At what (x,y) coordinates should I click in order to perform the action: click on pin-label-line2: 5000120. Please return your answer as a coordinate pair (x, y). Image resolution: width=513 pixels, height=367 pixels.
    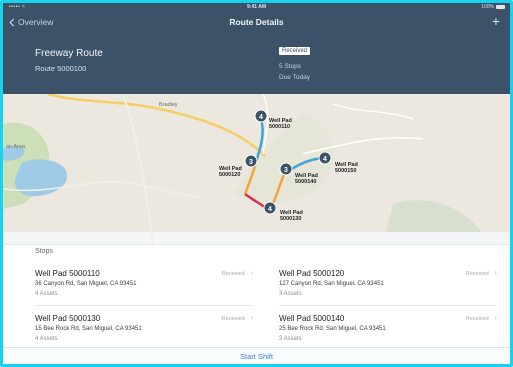
    Looking at the image, I should click on (230, 175).